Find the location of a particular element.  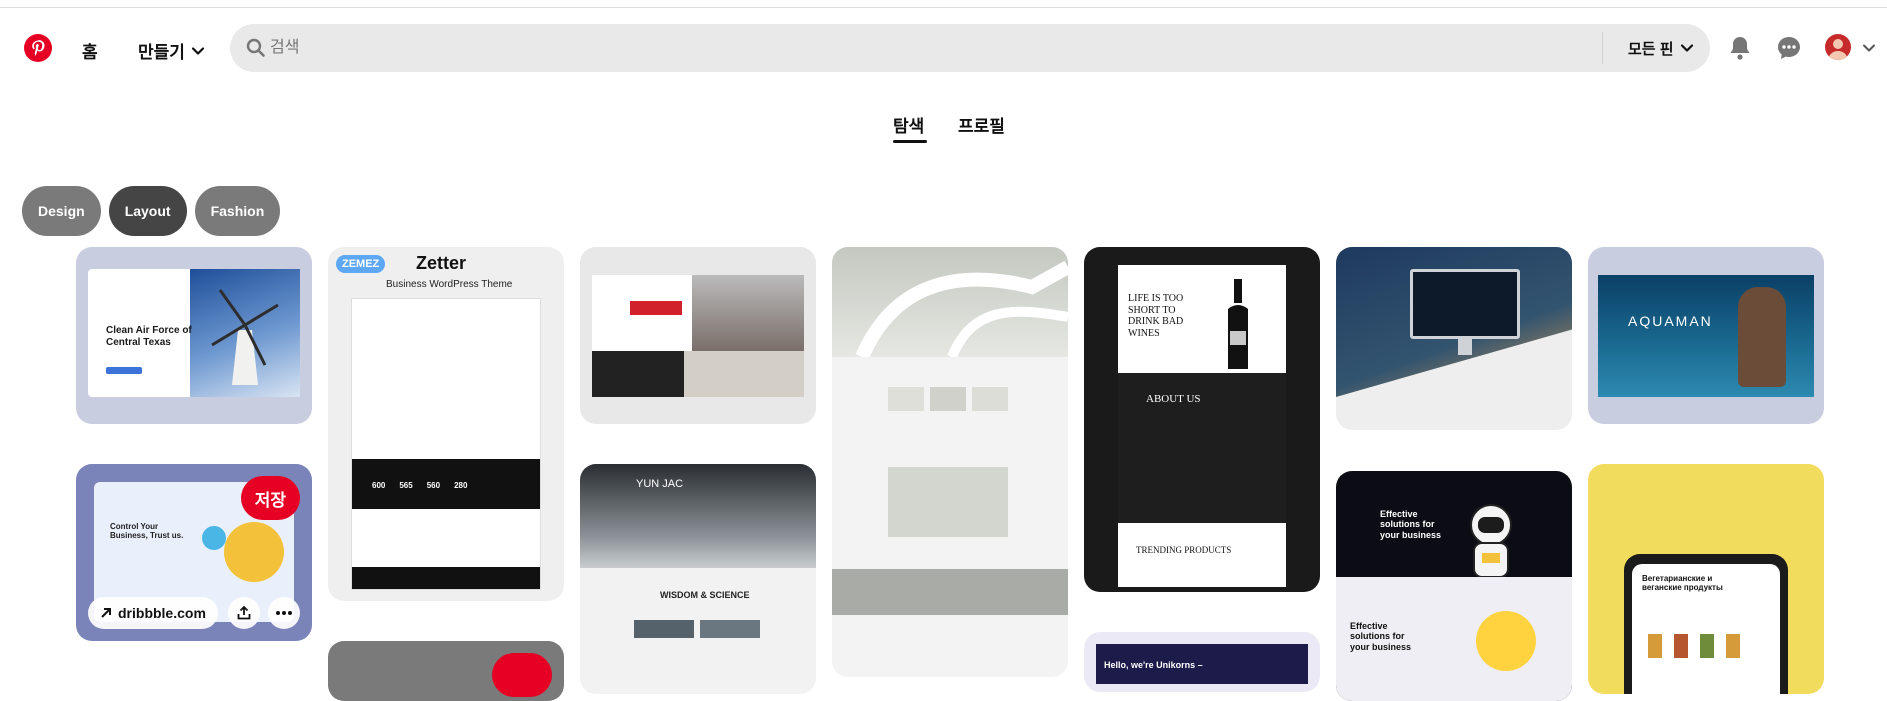

messages-button is located at coordinates (1789, 48).